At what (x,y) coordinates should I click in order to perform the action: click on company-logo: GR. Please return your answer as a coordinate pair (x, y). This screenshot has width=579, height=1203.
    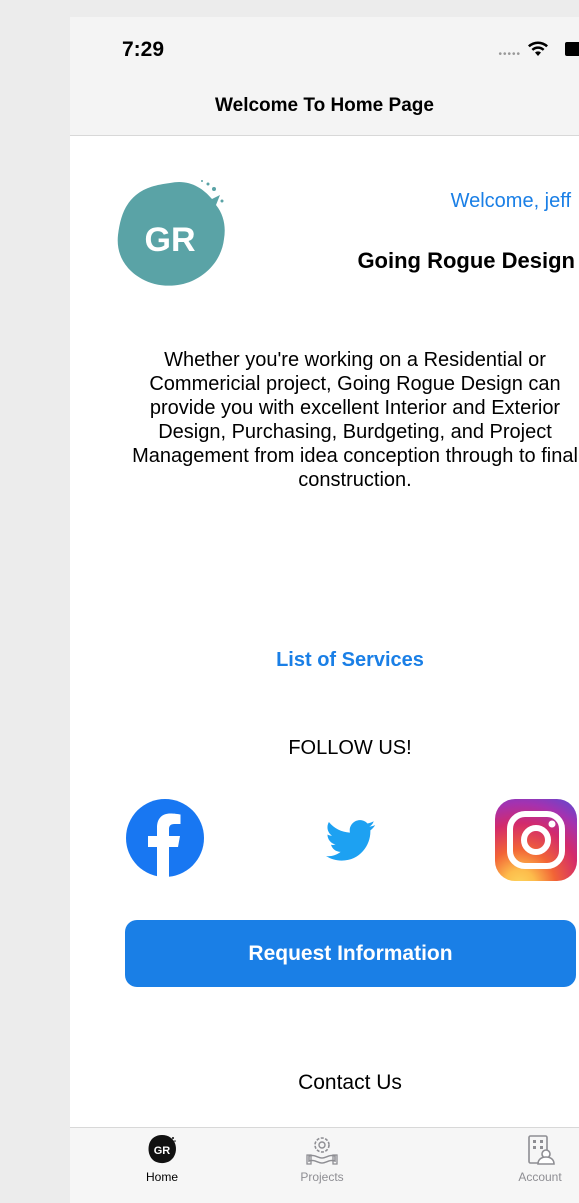
    Looking at the image, I should click on (171, 233).